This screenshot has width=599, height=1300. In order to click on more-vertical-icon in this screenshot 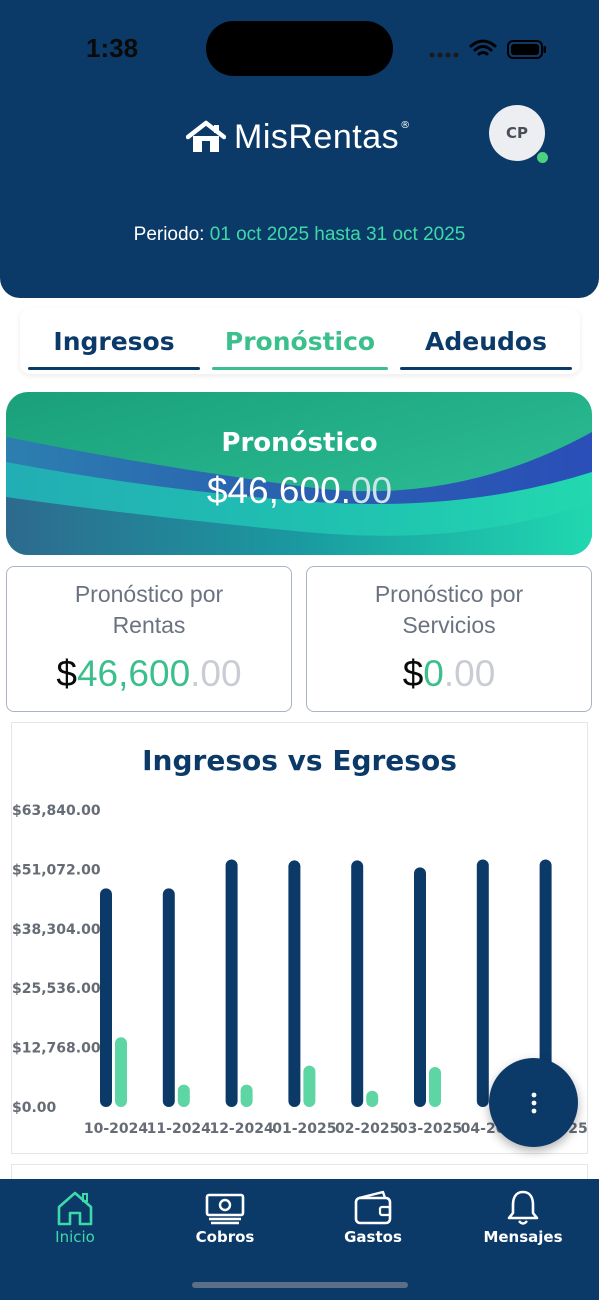, I will do `click(533, 1102)`.